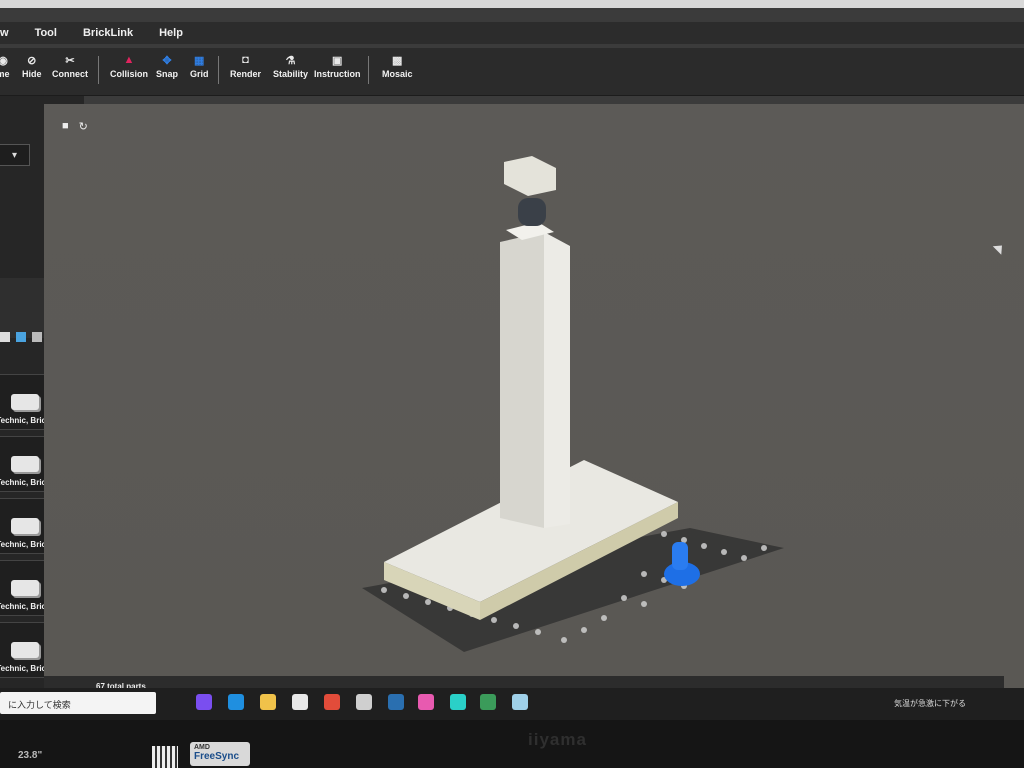 The image size is (1024, 768). I want to click on mail-icon, so click(364, 702).